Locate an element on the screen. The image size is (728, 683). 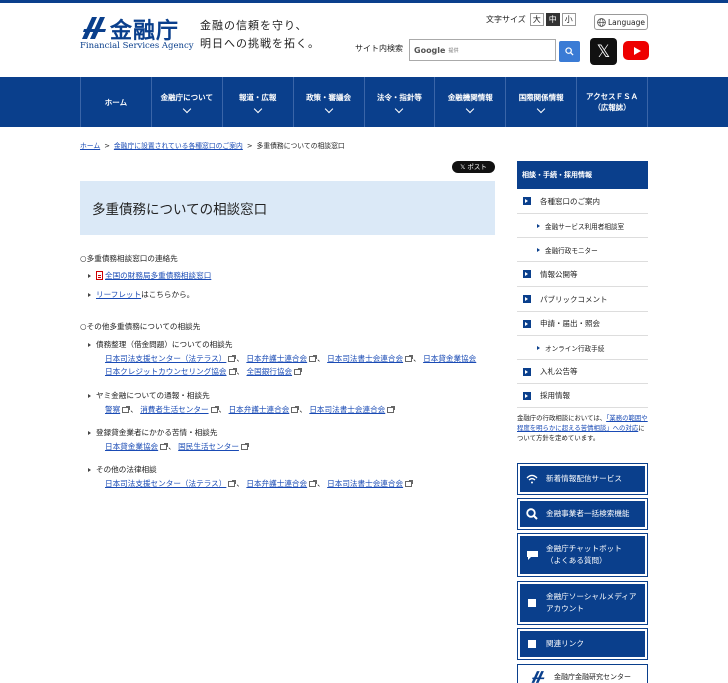
list-item: リーフレット はこちらから。 is located at coordinates (141, 294).